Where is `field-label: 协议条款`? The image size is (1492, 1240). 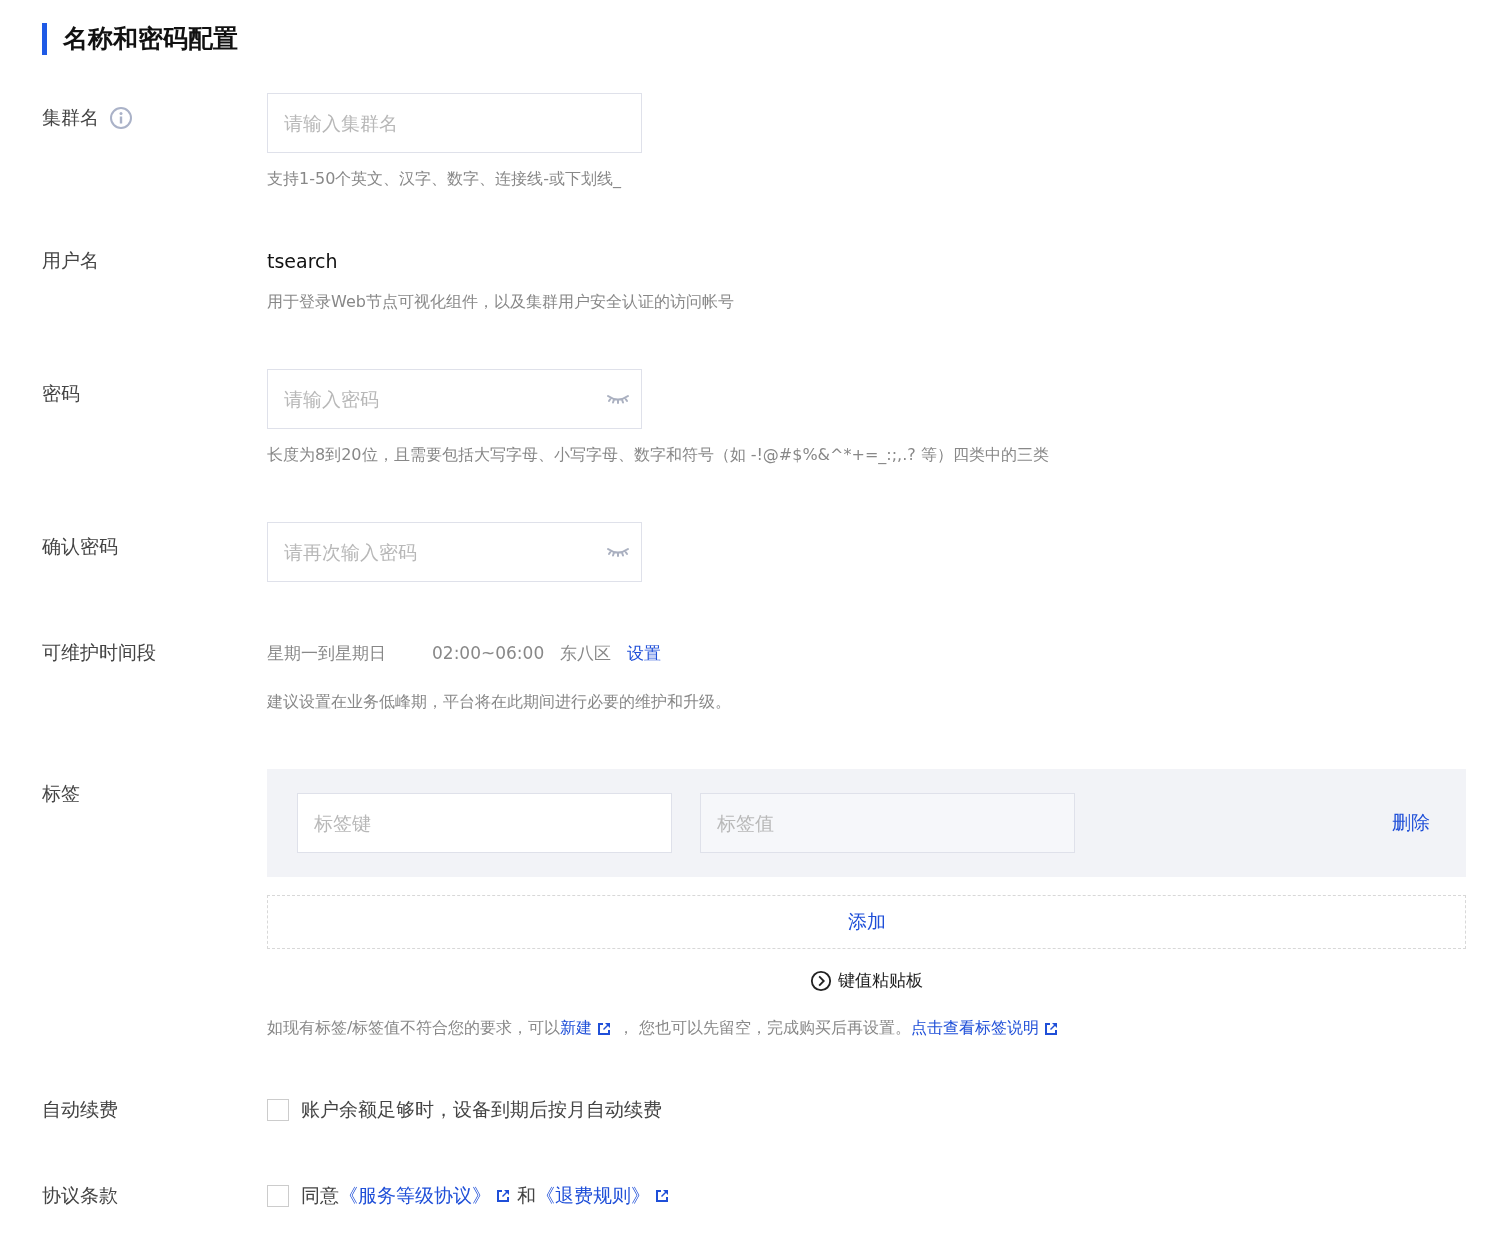
field-label: 协议条款 is located at coordinates (80, 1195).